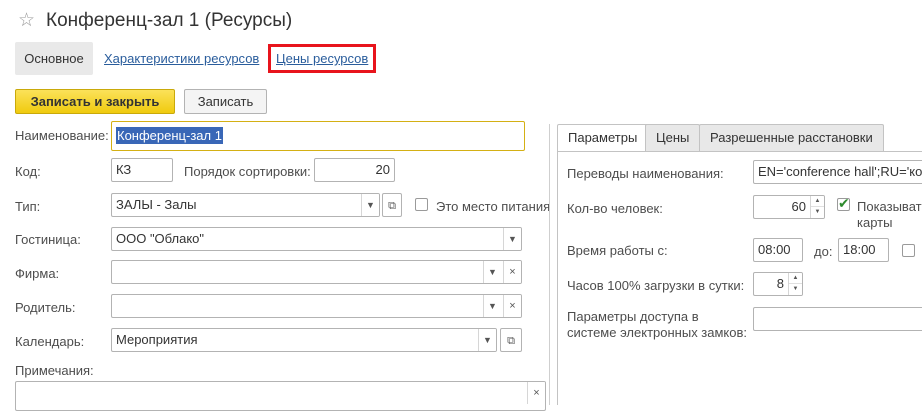  I want to click on work-time-label: Время работы с:, so click(617, 250).